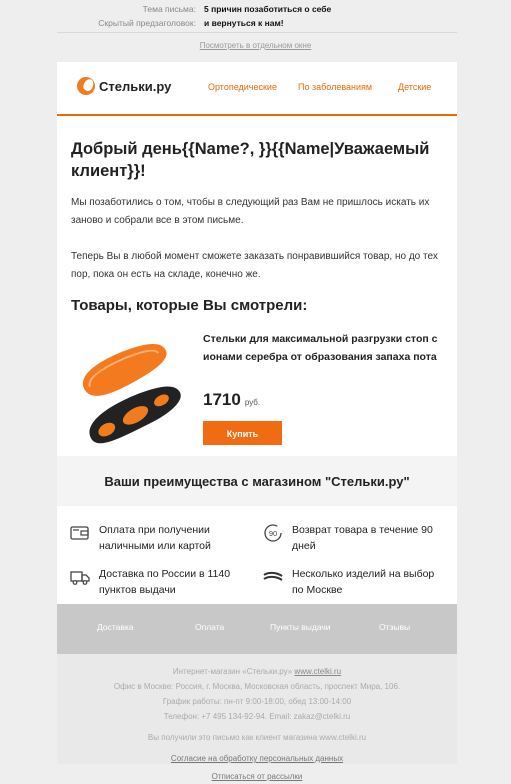 The image size is (511, 784). I want to click on price-value: 1710, so click(222, 399).